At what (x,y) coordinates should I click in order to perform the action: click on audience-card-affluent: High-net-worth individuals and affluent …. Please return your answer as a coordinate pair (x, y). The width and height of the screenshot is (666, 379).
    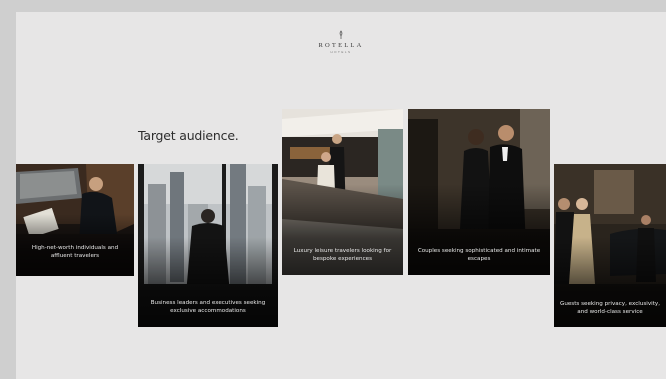
    Looking at the image, I should click on (75, 220).